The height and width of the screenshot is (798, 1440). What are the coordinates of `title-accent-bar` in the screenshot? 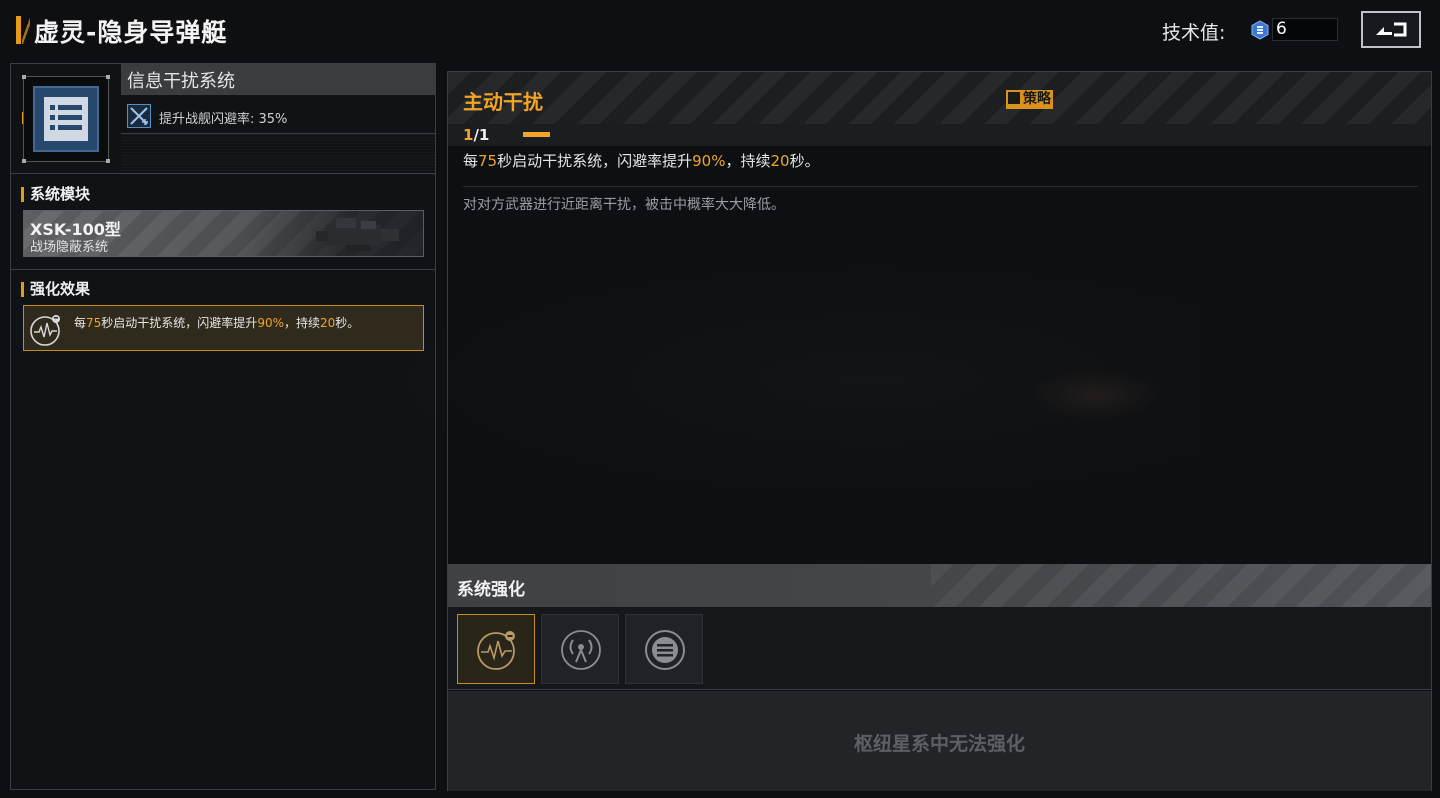 It's located at (18, 30).